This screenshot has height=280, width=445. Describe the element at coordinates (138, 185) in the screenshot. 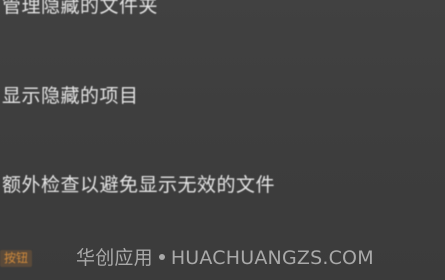

I see `extra-check-invalid-files-item: 额外检查以避免显示无效的文件` at that location.